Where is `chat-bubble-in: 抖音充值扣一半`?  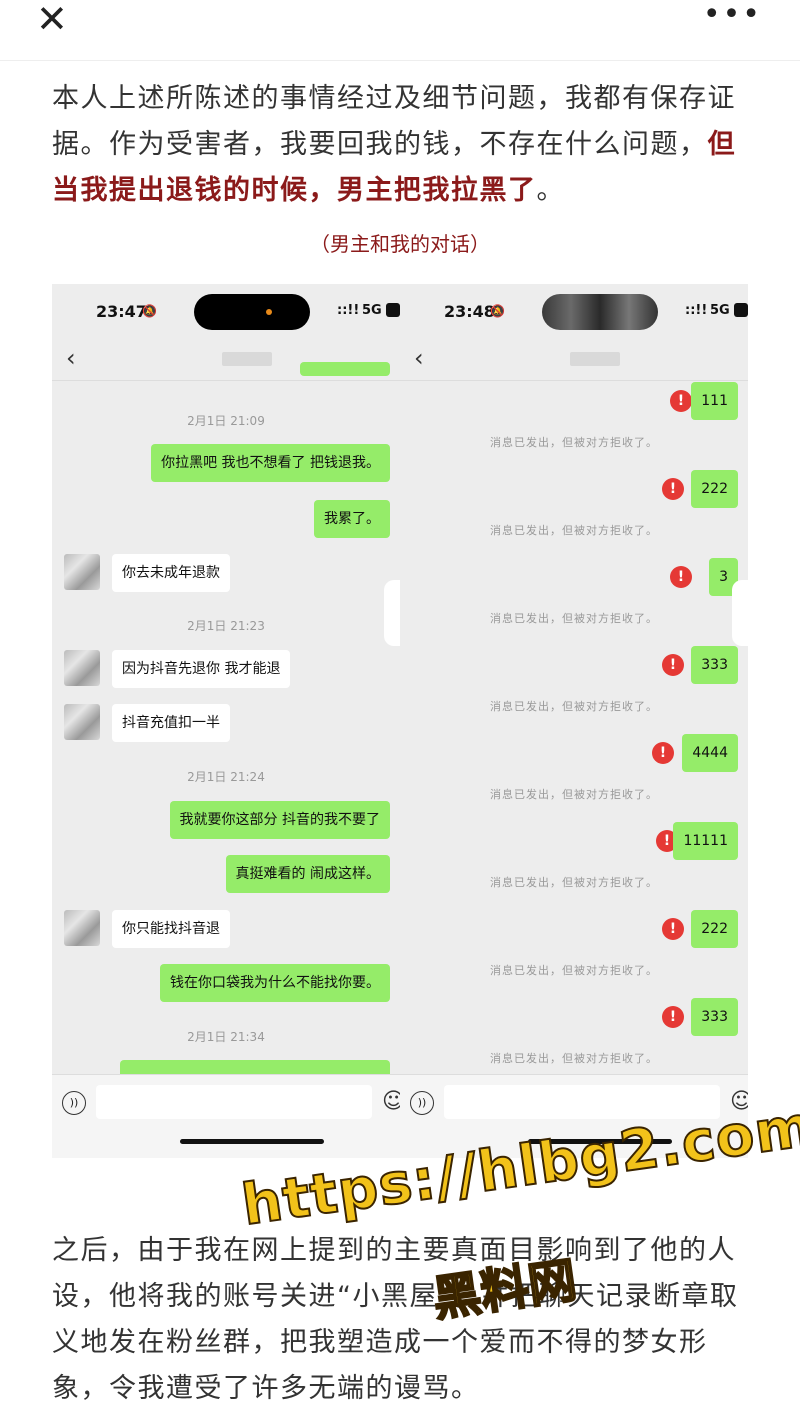 chat-bubble-in: 抖音充值扣一半 is located at coordinates (171, 723).